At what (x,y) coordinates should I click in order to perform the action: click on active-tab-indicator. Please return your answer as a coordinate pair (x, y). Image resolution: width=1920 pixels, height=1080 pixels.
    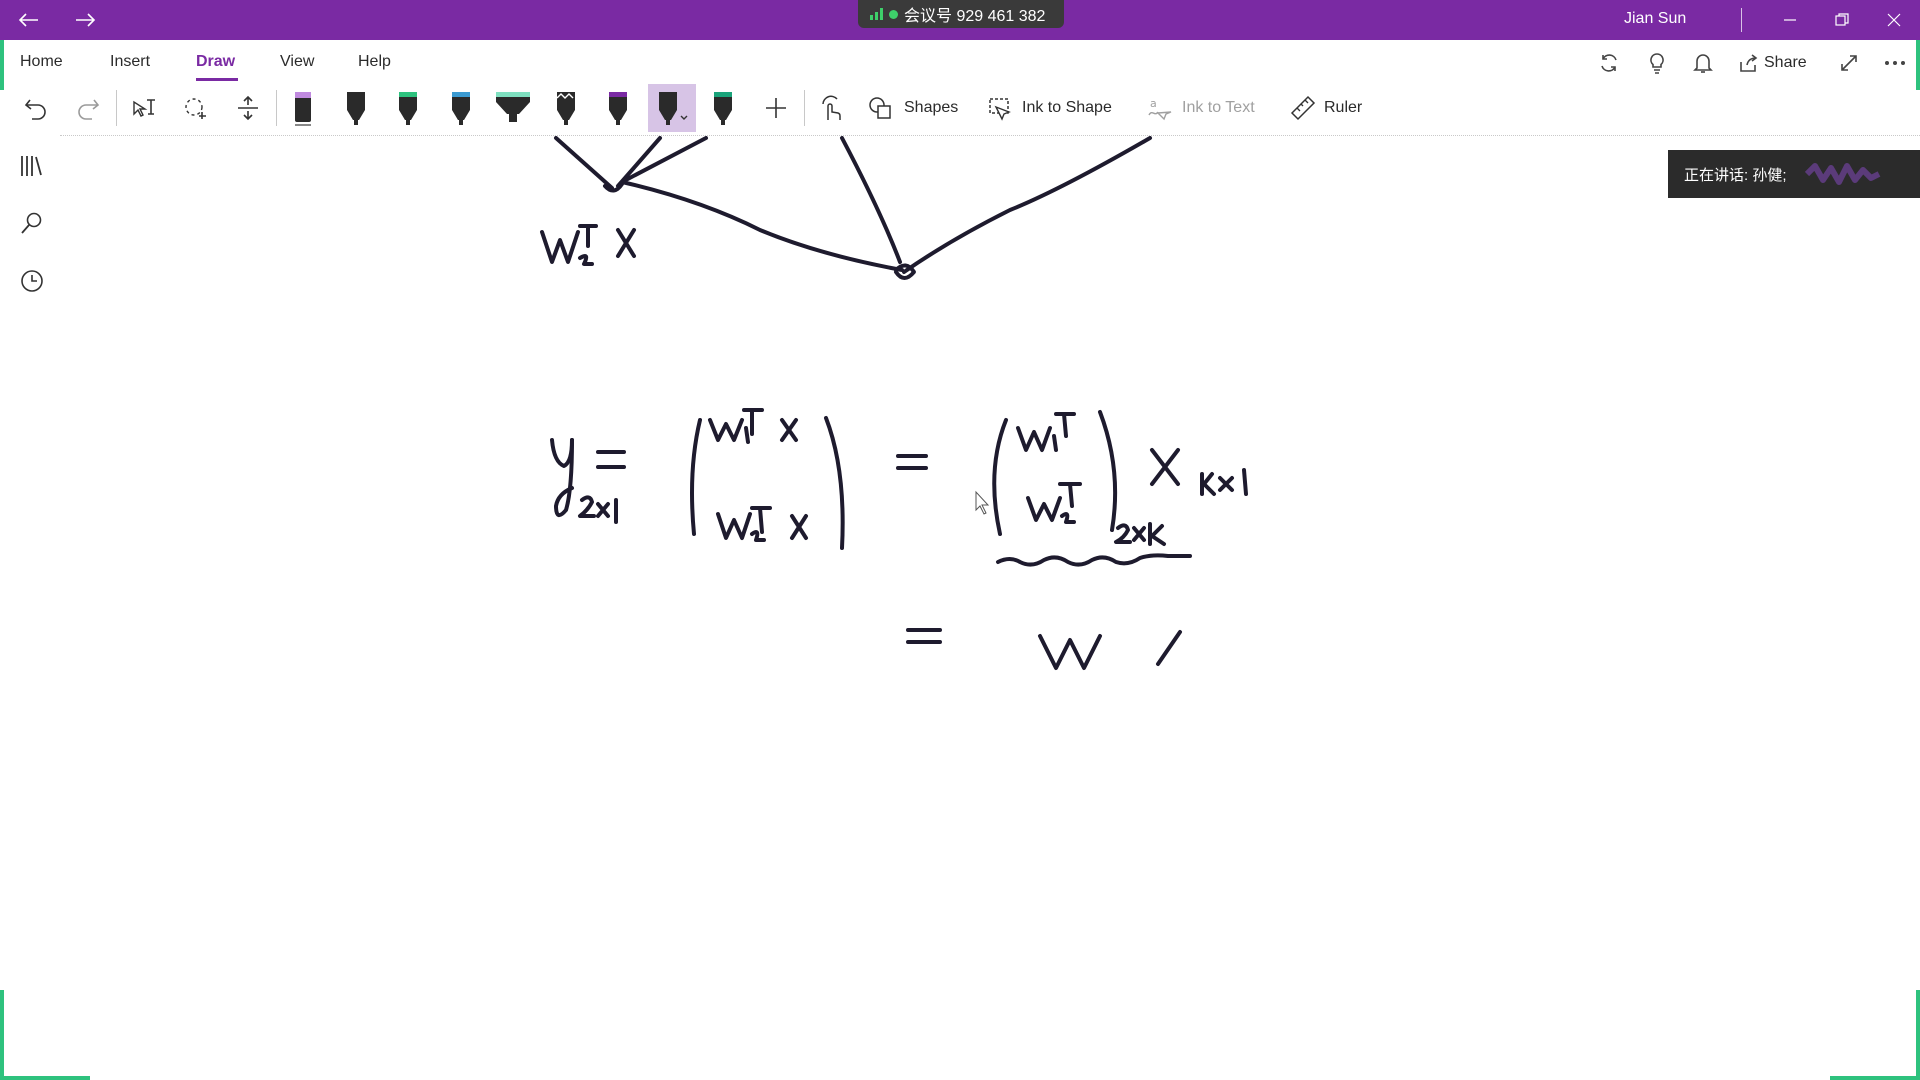
    Looking at the image, I should click on (217, 79).